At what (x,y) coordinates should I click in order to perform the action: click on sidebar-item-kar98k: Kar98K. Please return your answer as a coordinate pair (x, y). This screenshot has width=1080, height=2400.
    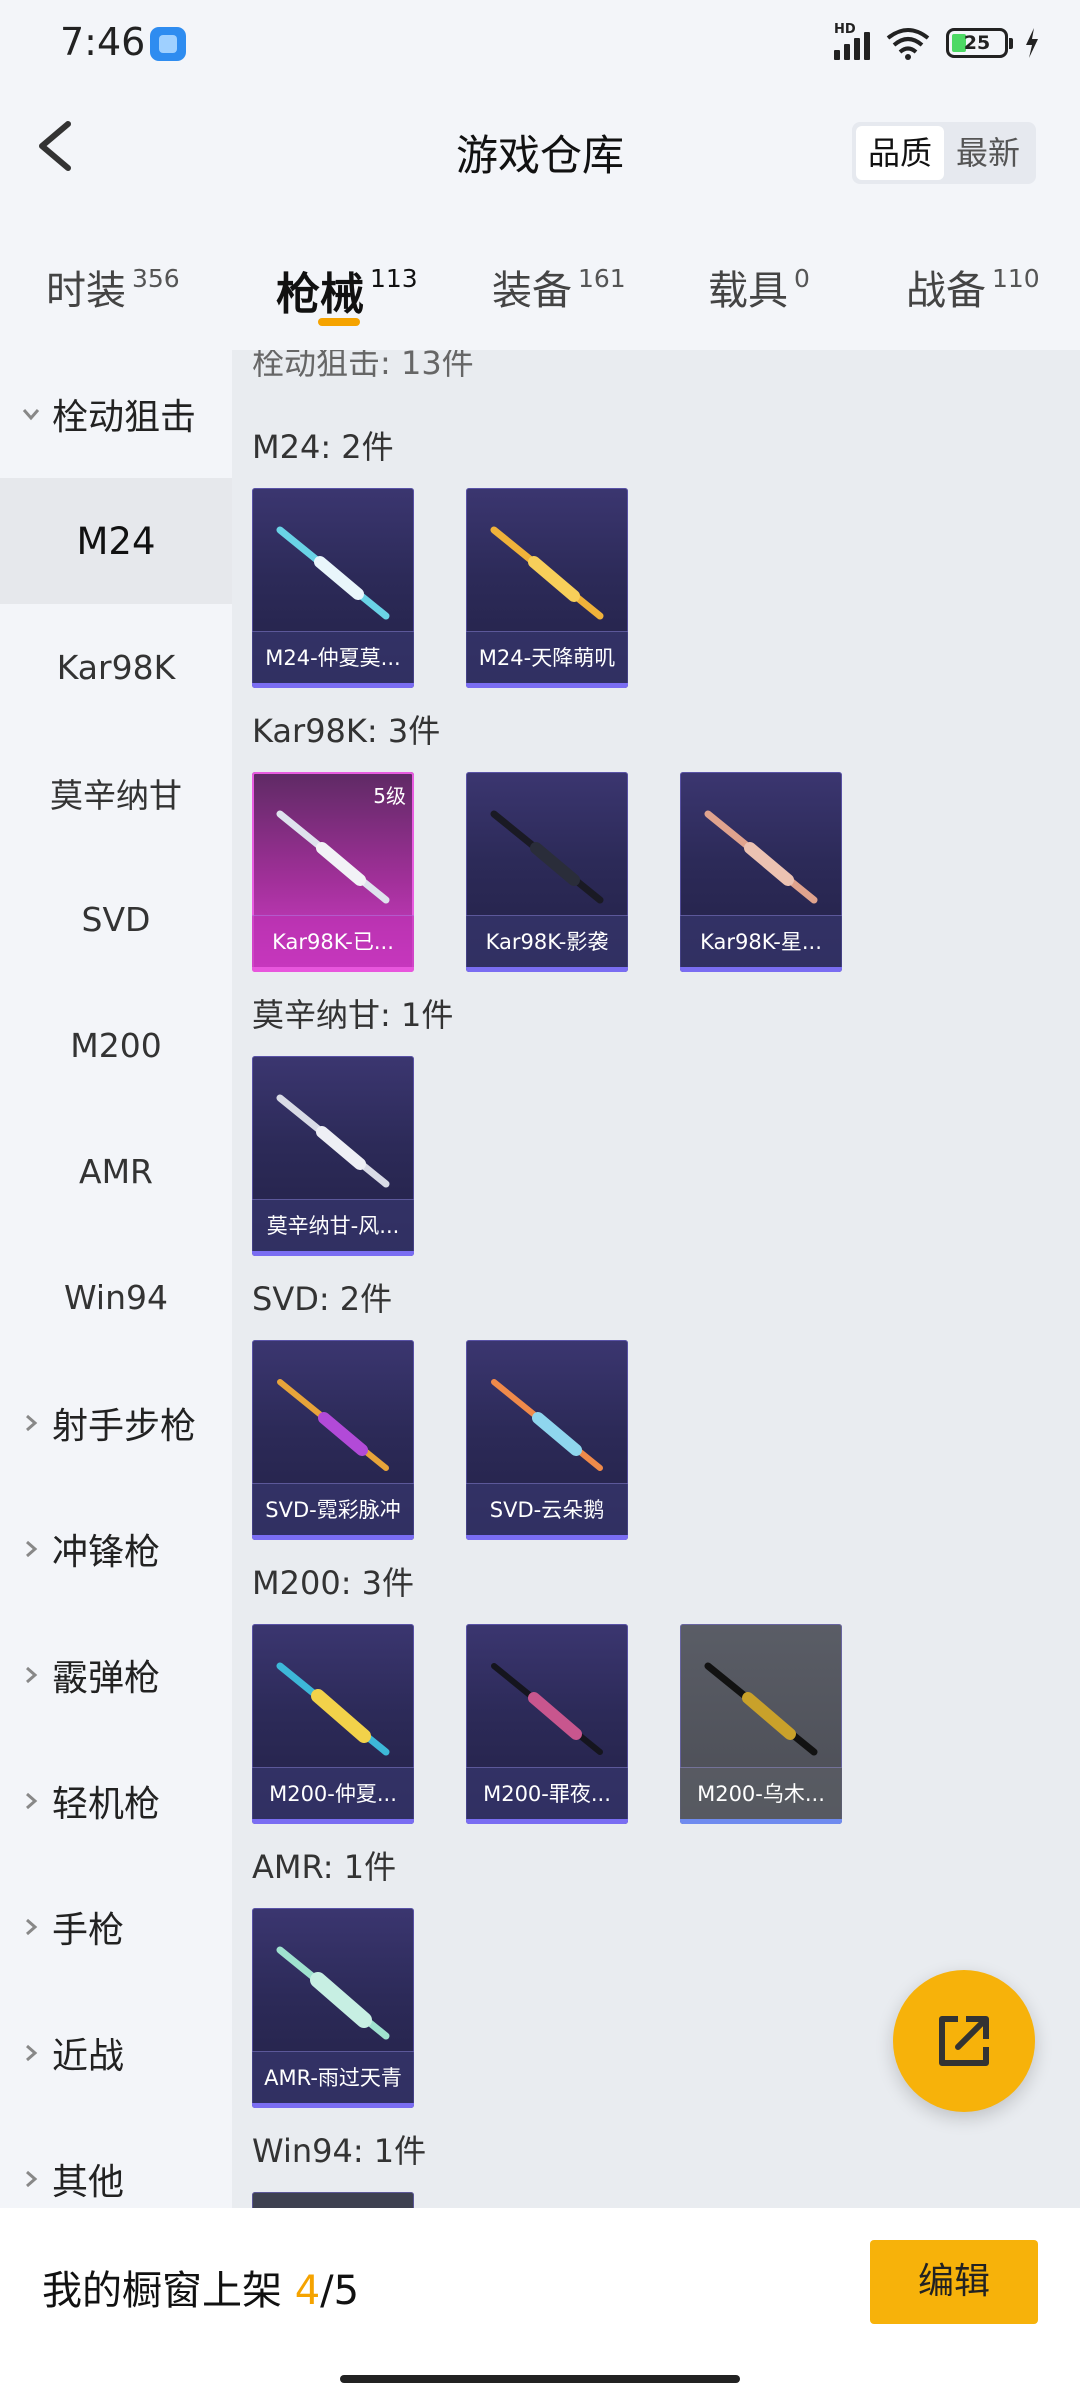
    Looking at the image, I should click on (116, 667).